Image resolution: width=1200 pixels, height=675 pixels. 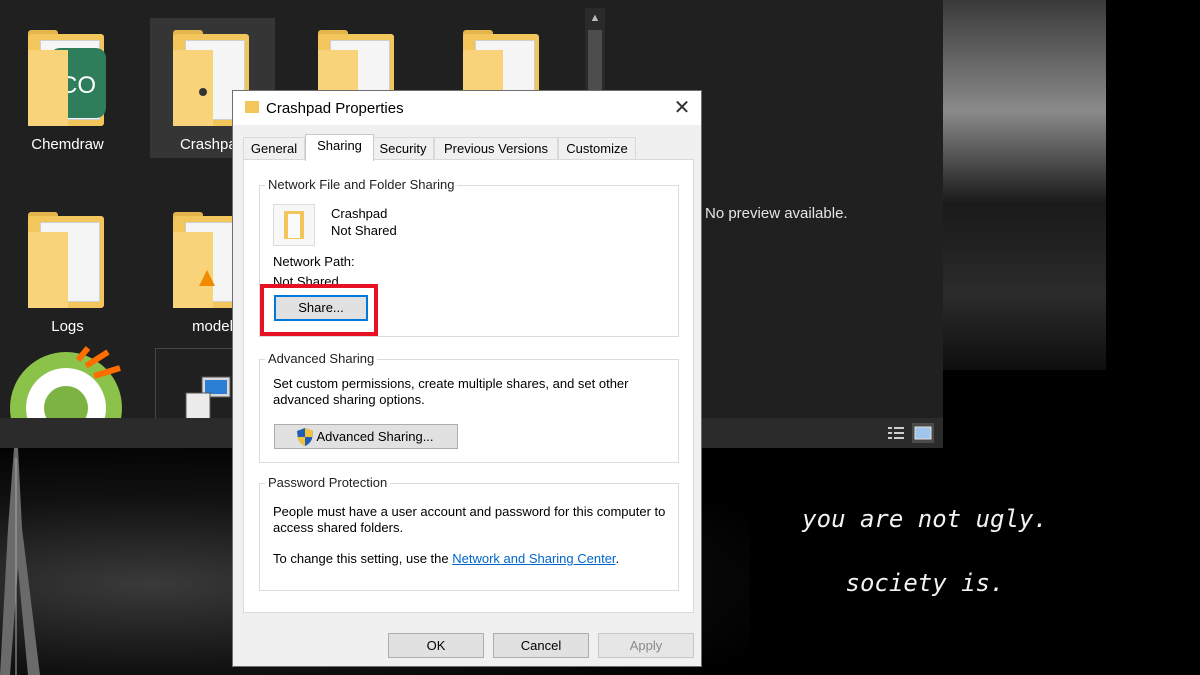 What do you see at coordinates (67, 144) in the screenshot?
I see `file-label: Chemdraw` at bounding box center [67, 144].